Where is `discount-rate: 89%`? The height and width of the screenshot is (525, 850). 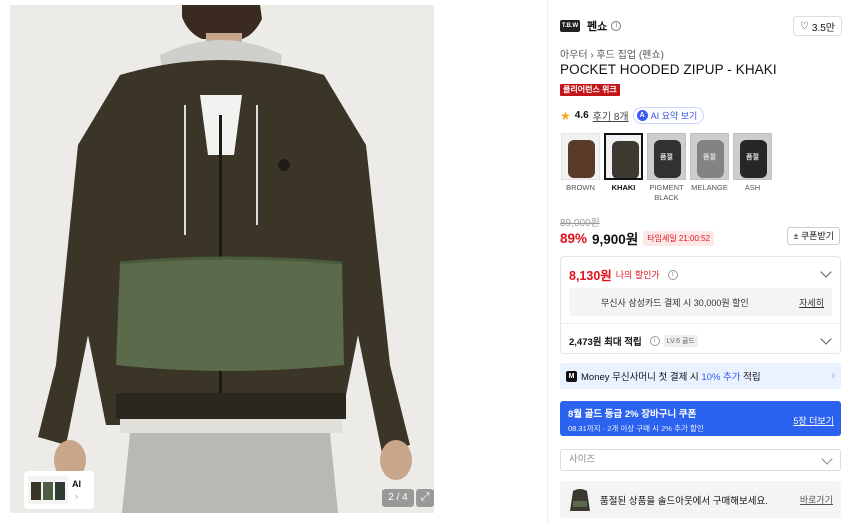 discount-rate: 89% is located at coordinates (574, 238).